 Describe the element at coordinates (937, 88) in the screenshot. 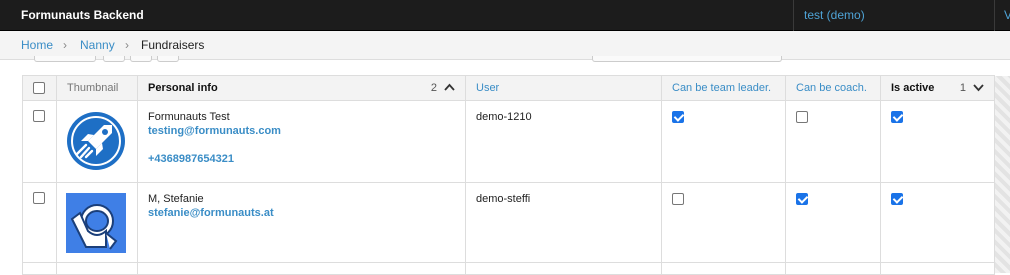

I see `column-is-active: Is active 1` at that location.